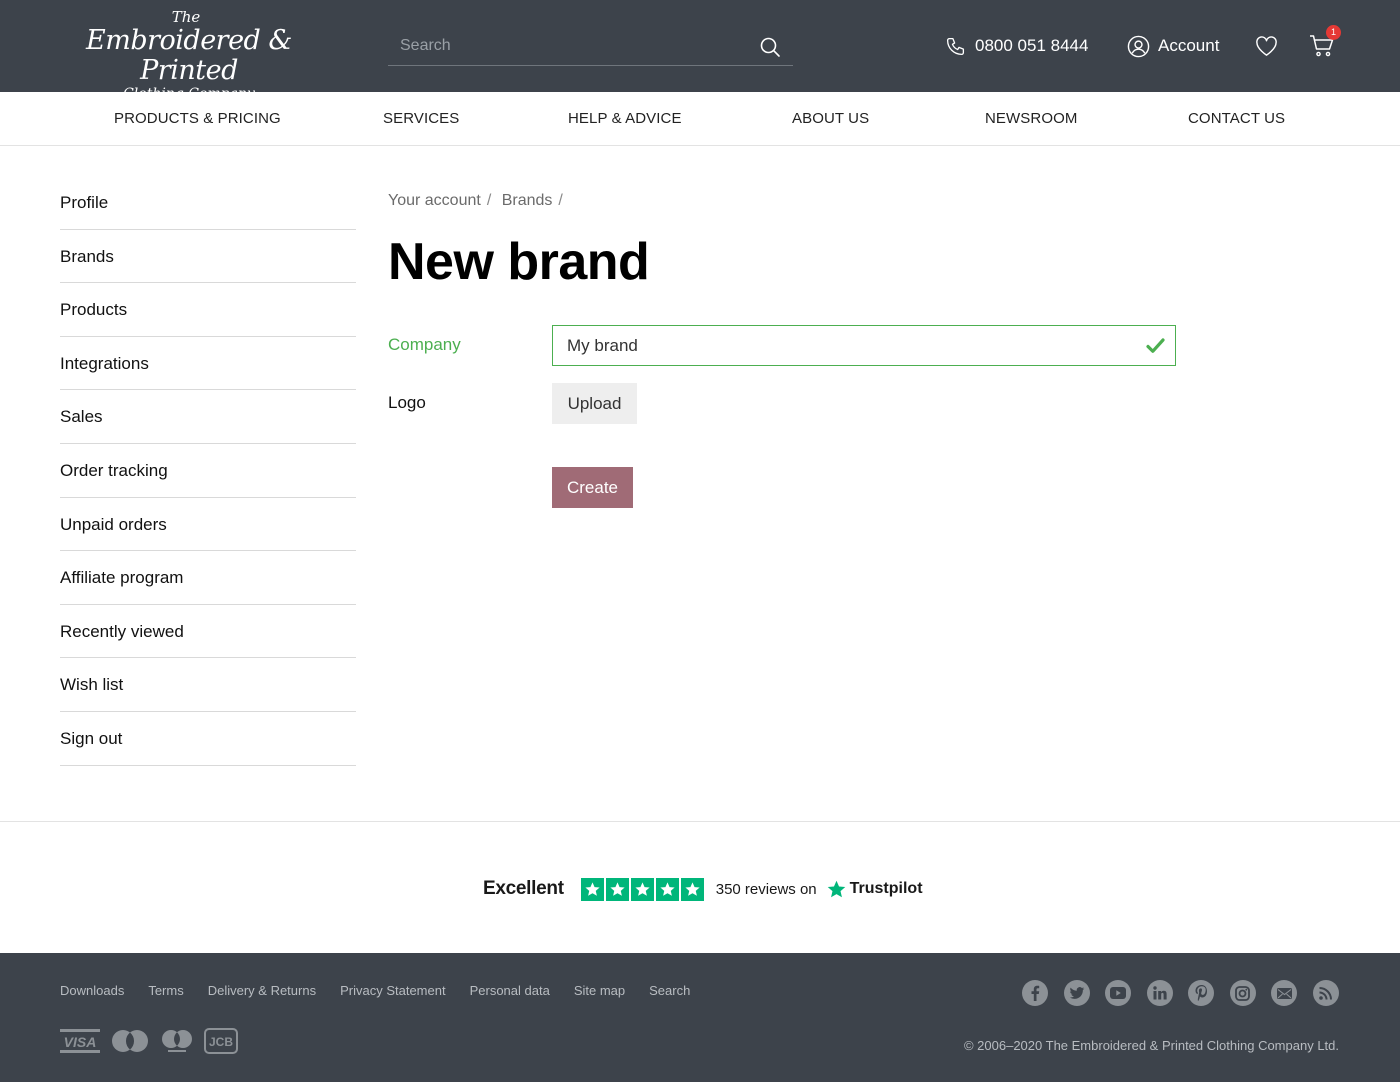  Describe the element at coordinates (1031, 119) in the screenshot. I see `nav-newsroom: NEWSROOM` at that location.